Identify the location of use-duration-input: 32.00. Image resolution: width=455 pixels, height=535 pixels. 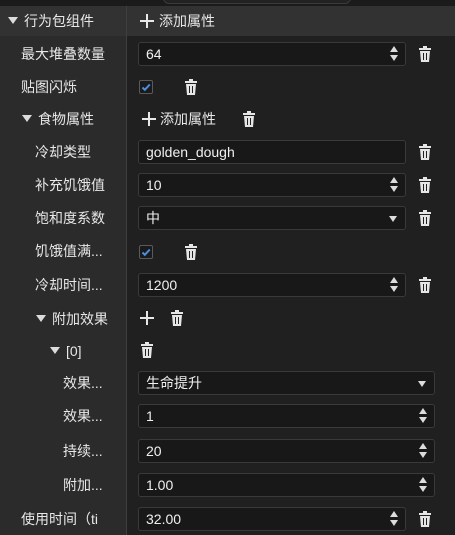
(272, 519).